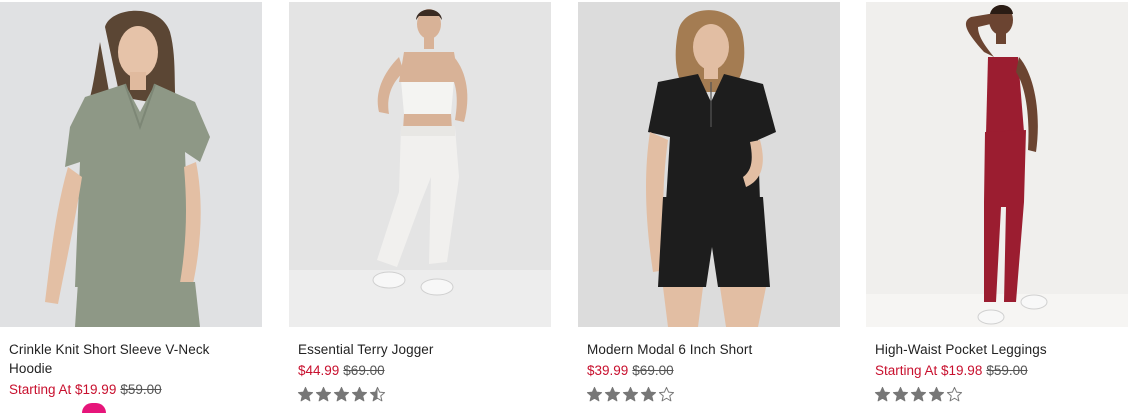 This screenshot has width=1129, height=413. I want to click on product-price: Starting At $19.98 $59.00, so click(951, 371).